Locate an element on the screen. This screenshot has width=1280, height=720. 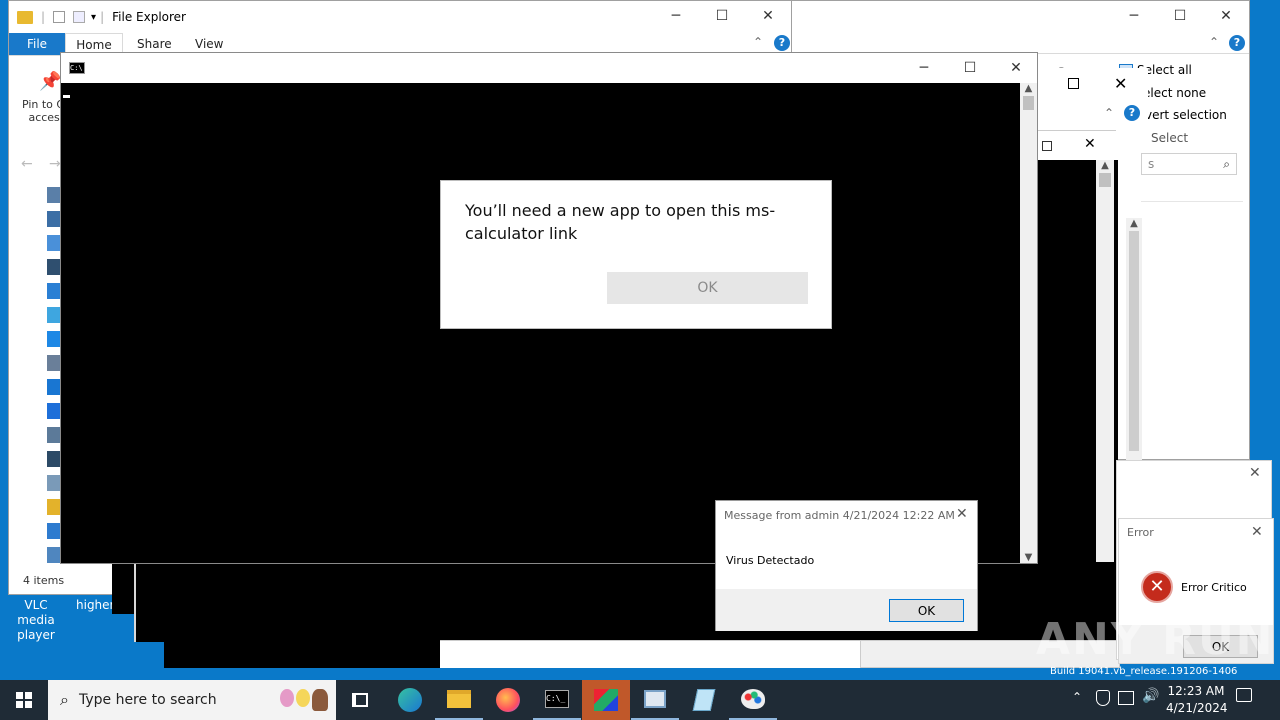
status-bar-text: 4 items is located at coordinates (44, 580).